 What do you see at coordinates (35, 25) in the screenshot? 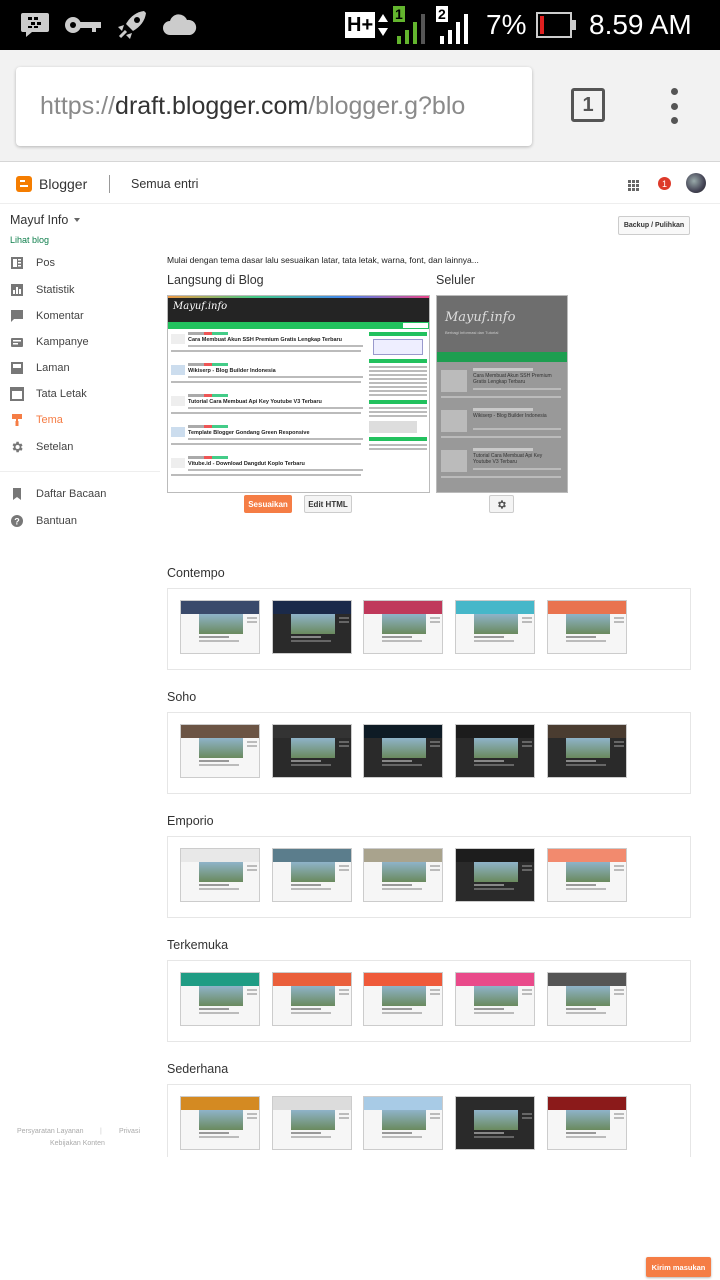
I see `bbm-icon` at bounding box center [35, 25].